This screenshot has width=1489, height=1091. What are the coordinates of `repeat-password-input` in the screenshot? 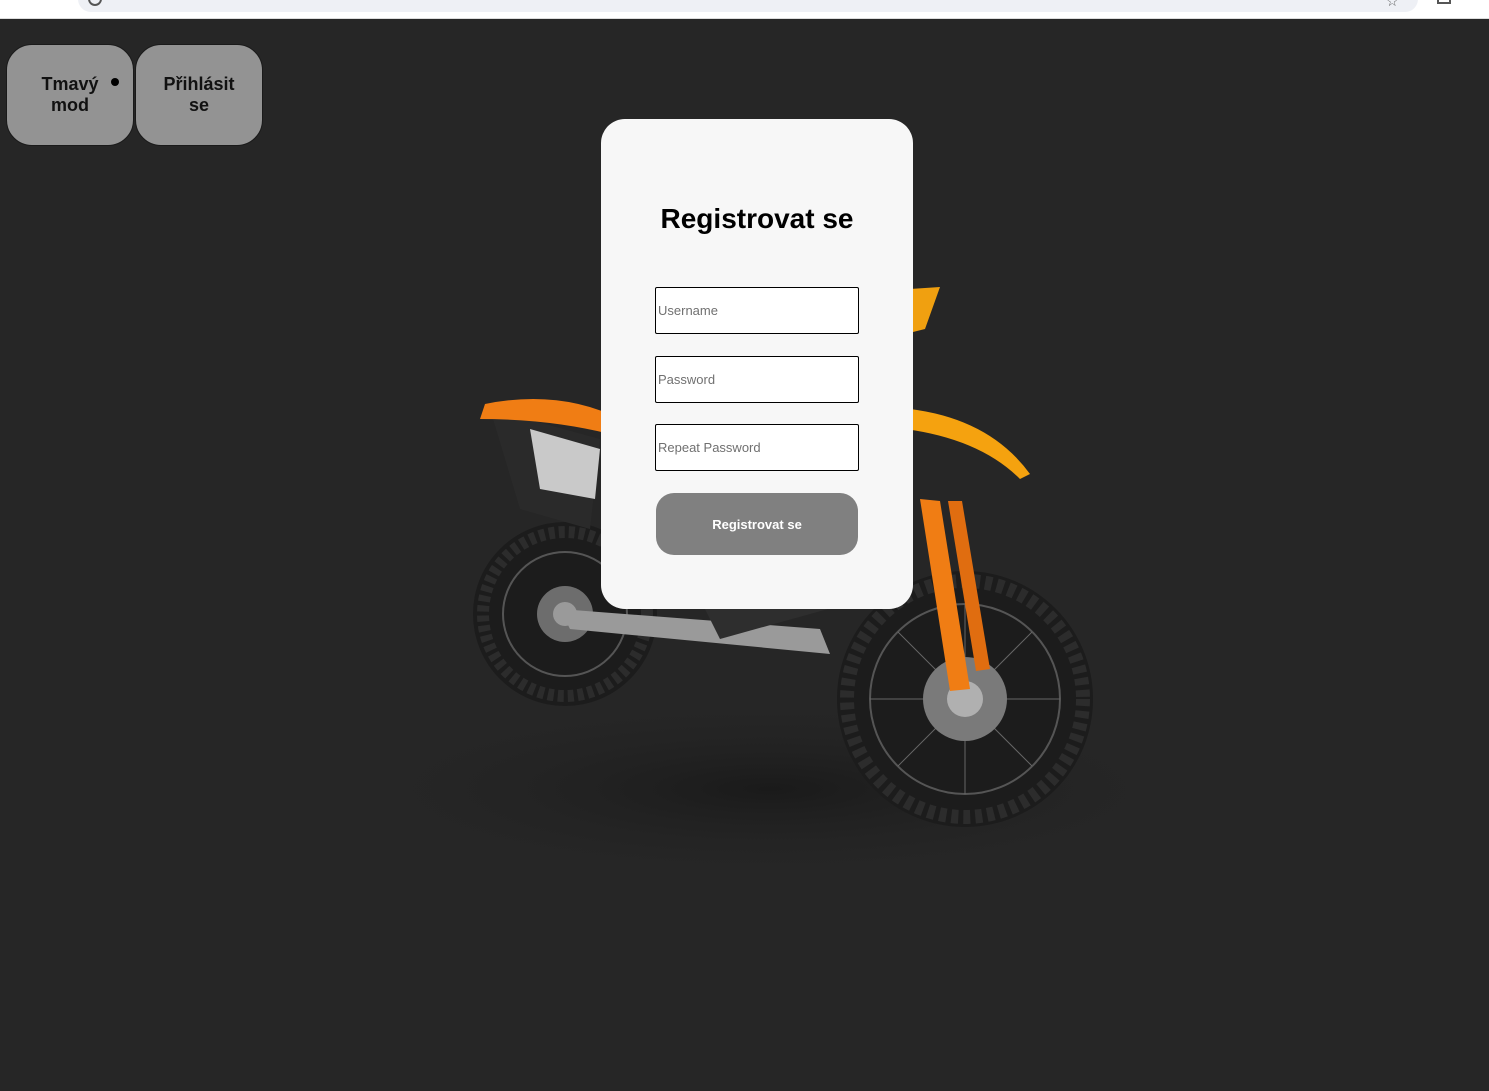 It's located at (757, 447).